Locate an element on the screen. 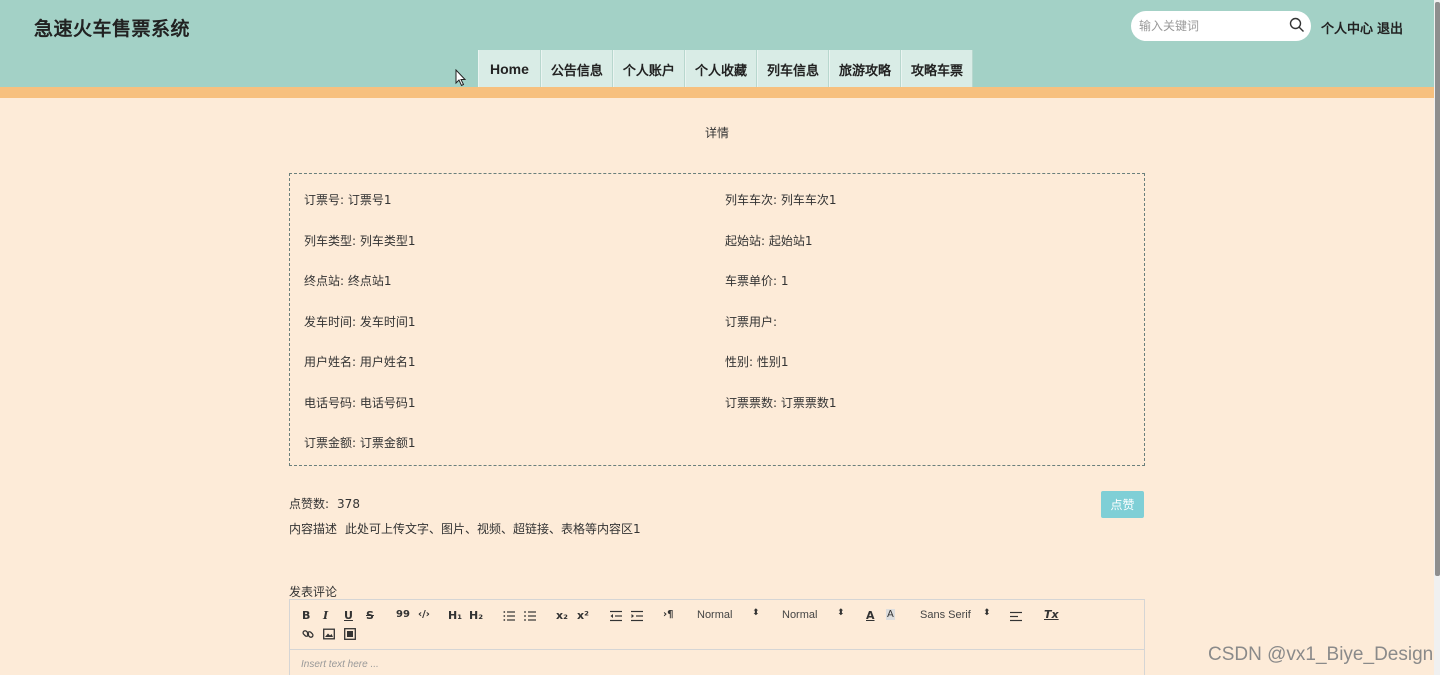  code-block-button: ‹/› is located at coordinates (424, 614).